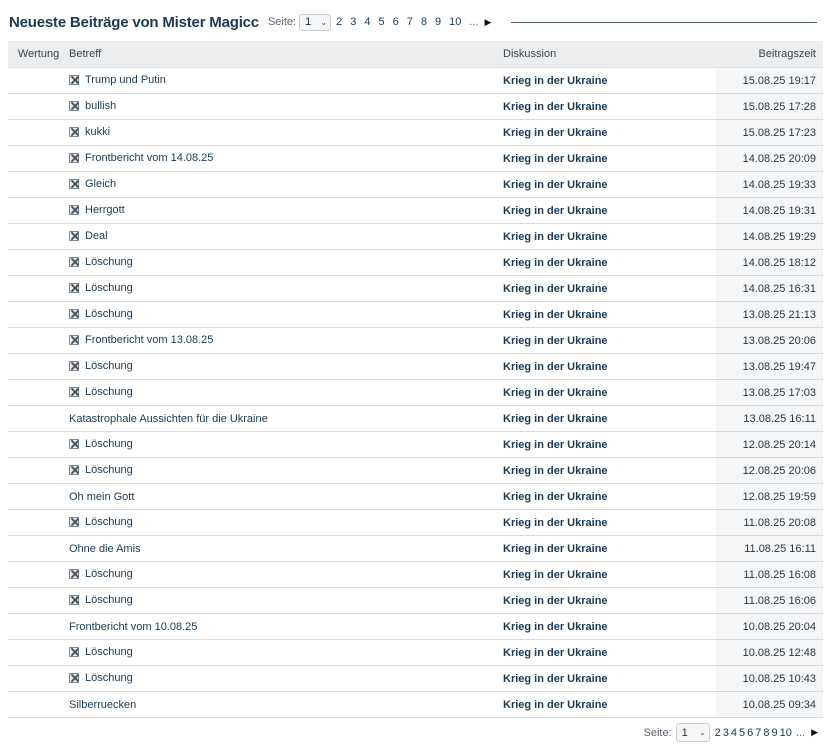 The image size is (826, 751). What do you see at coordinates (101, 497) in the screenshot?
I see `post-subject-link: Oh mein Gott` at bounding box center [101, 497].